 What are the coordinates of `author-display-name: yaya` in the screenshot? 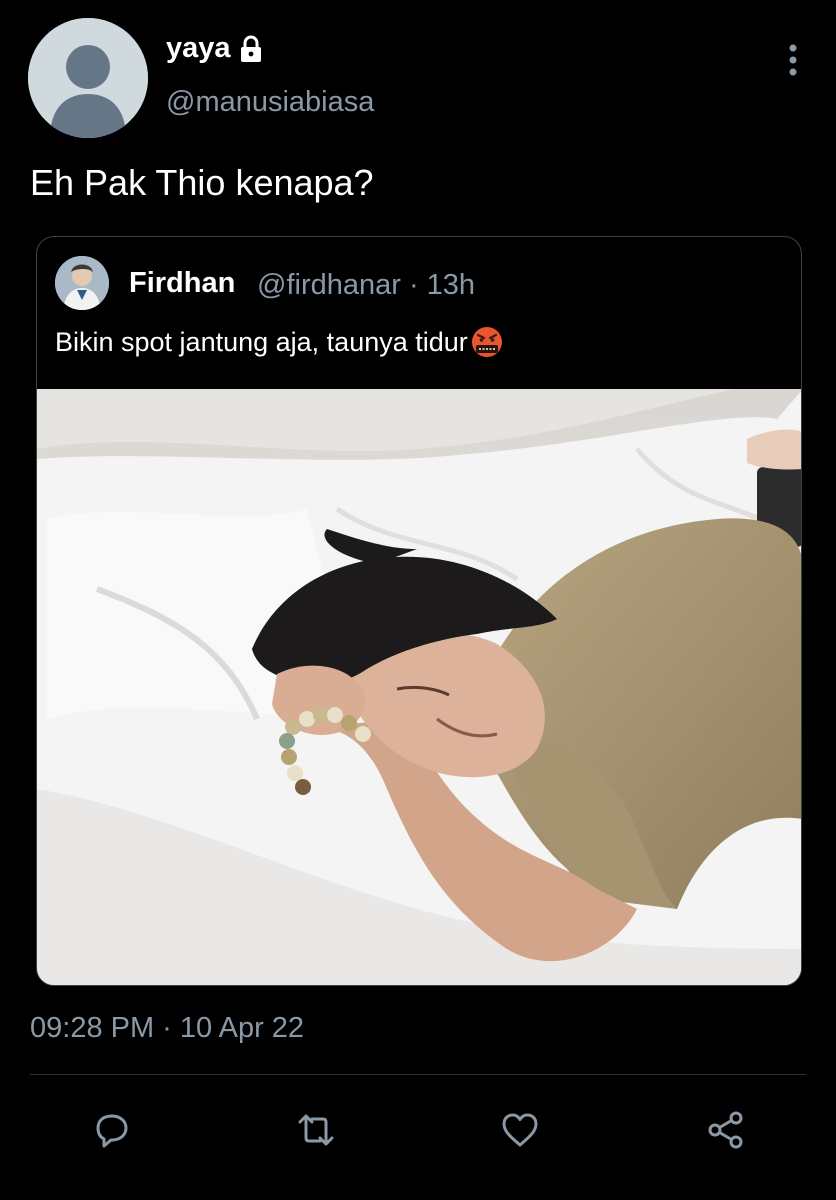 It's located at (198, 48).